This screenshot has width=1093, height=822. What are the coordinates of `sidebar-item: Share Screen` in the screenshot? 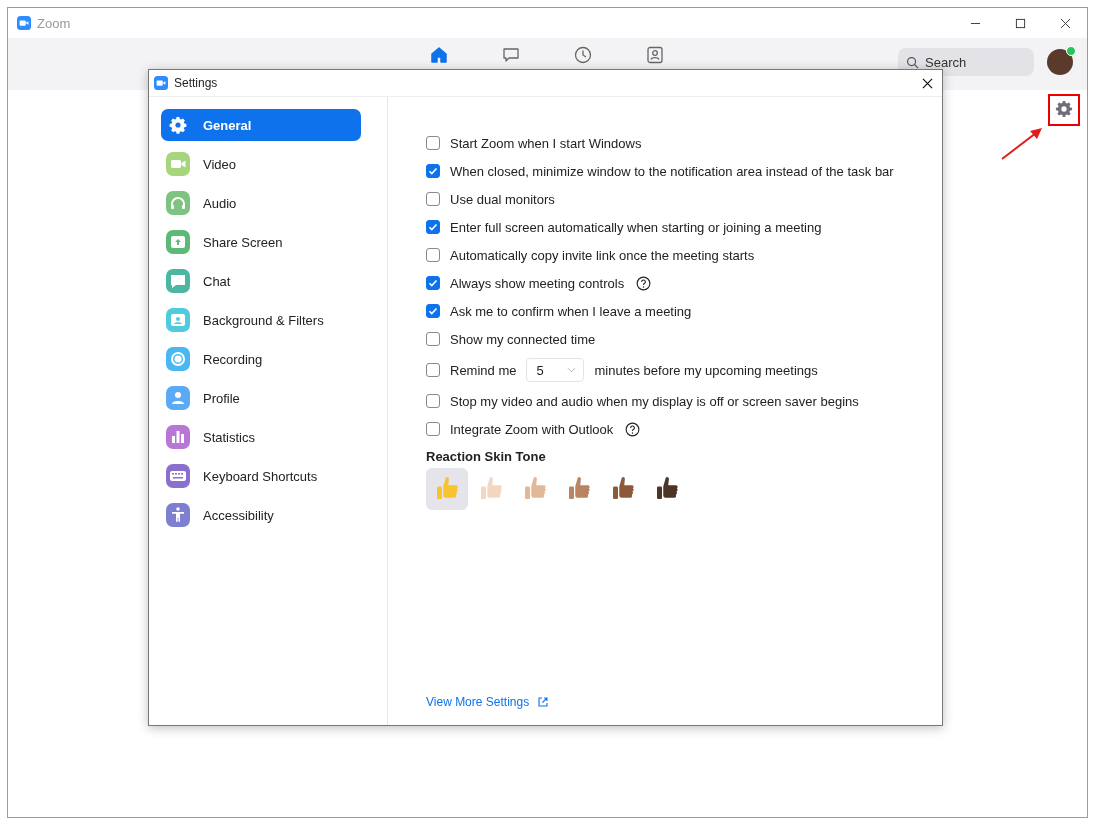 It's located at (261, 242).